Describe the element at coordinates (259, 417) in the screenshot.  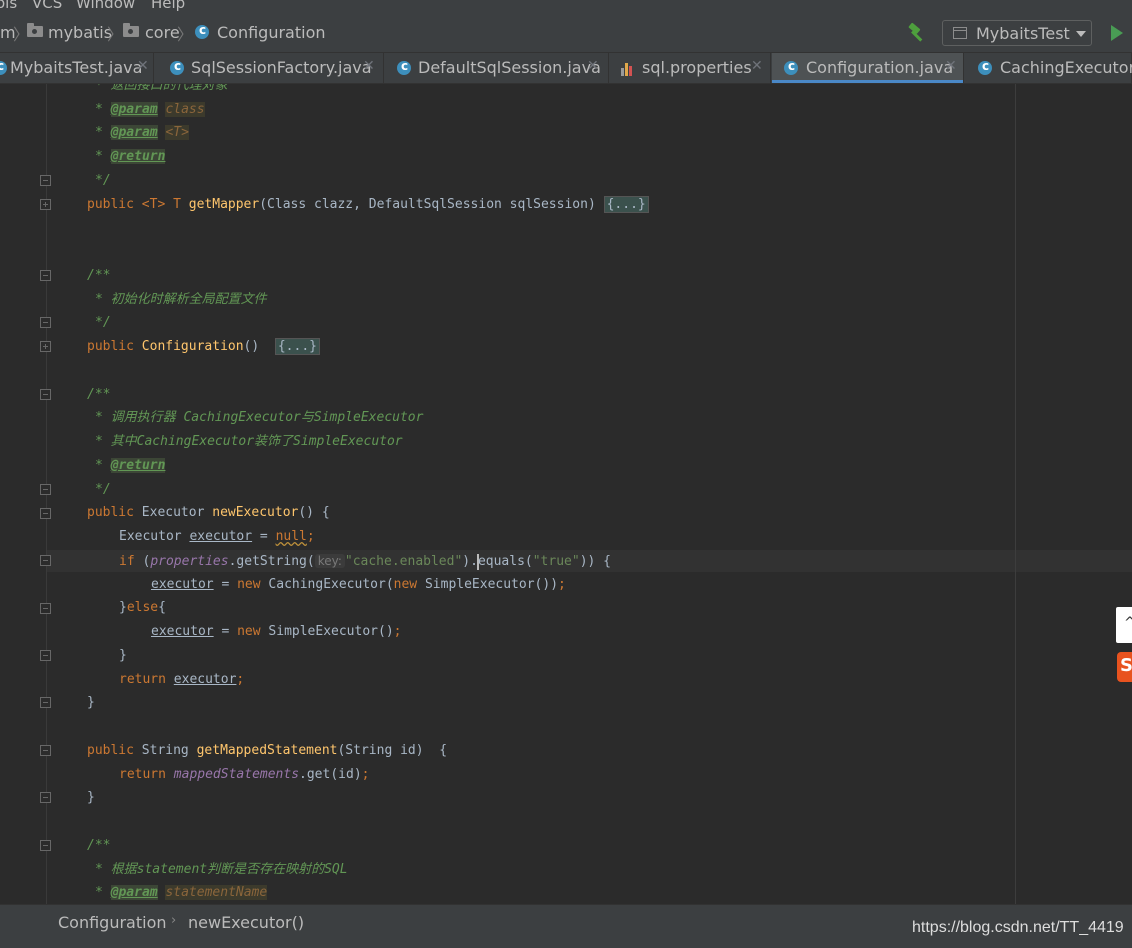
I see `code-line: * 调用执行器 CachingExecutor与SimpleExecutor` at that location.